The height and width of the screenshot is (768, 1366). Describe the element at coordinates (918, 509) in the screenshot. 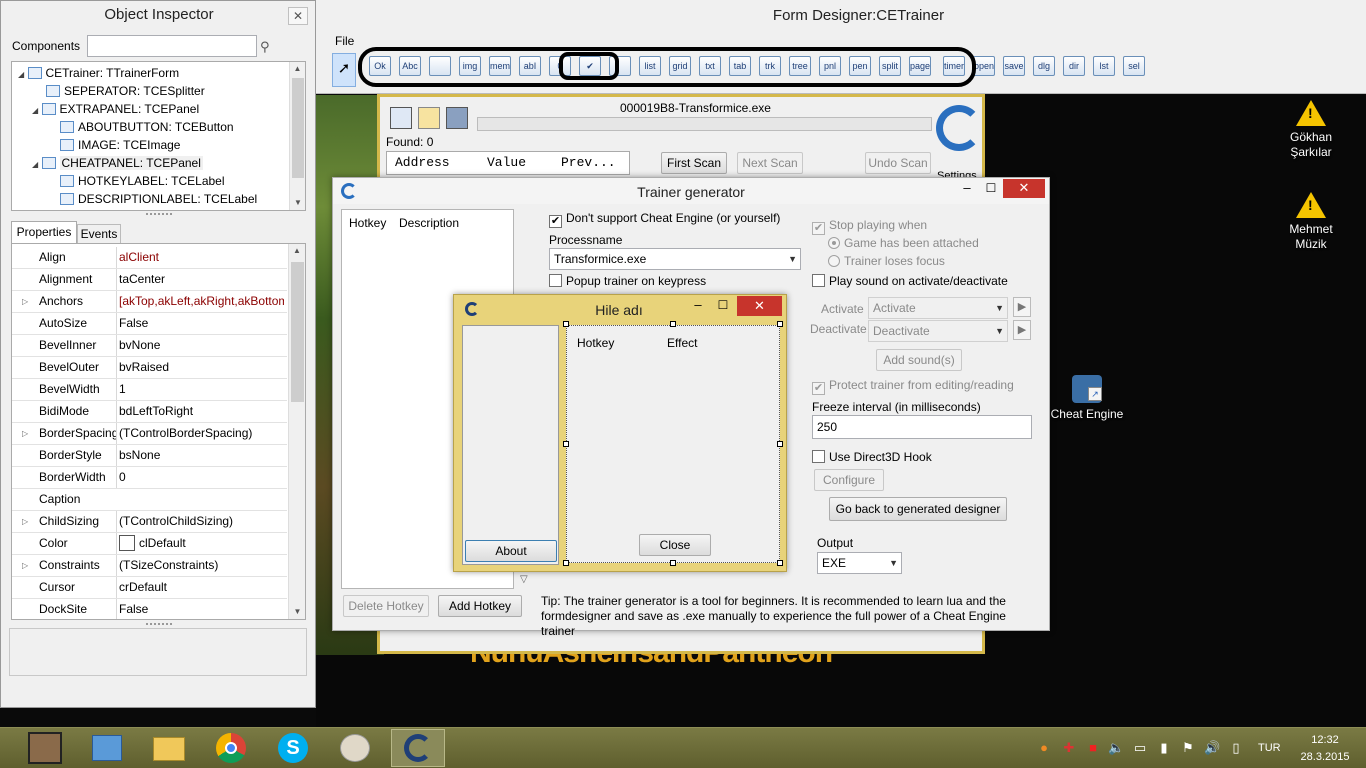

I see `go-back-button: Go back to generated designer` at that location.